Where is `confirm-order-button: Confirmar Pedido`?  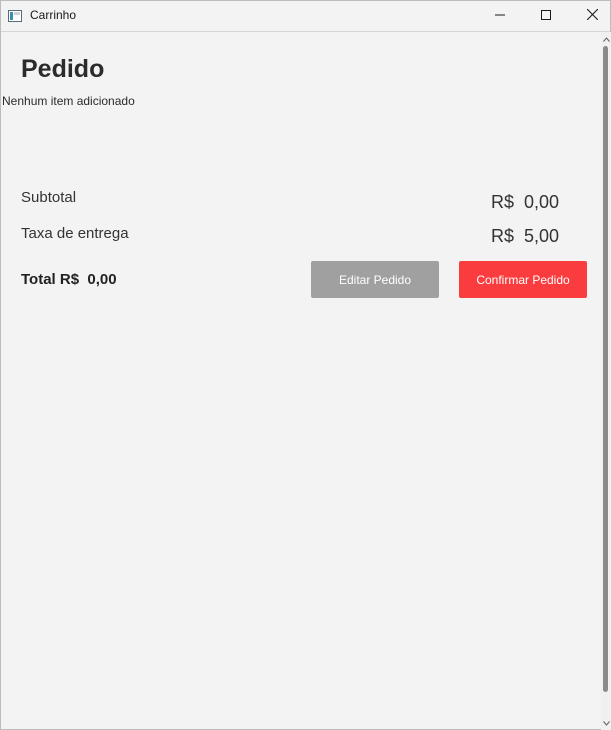
confirm-order-button: Confirmar Pedido is located at coordinates (523, 279).